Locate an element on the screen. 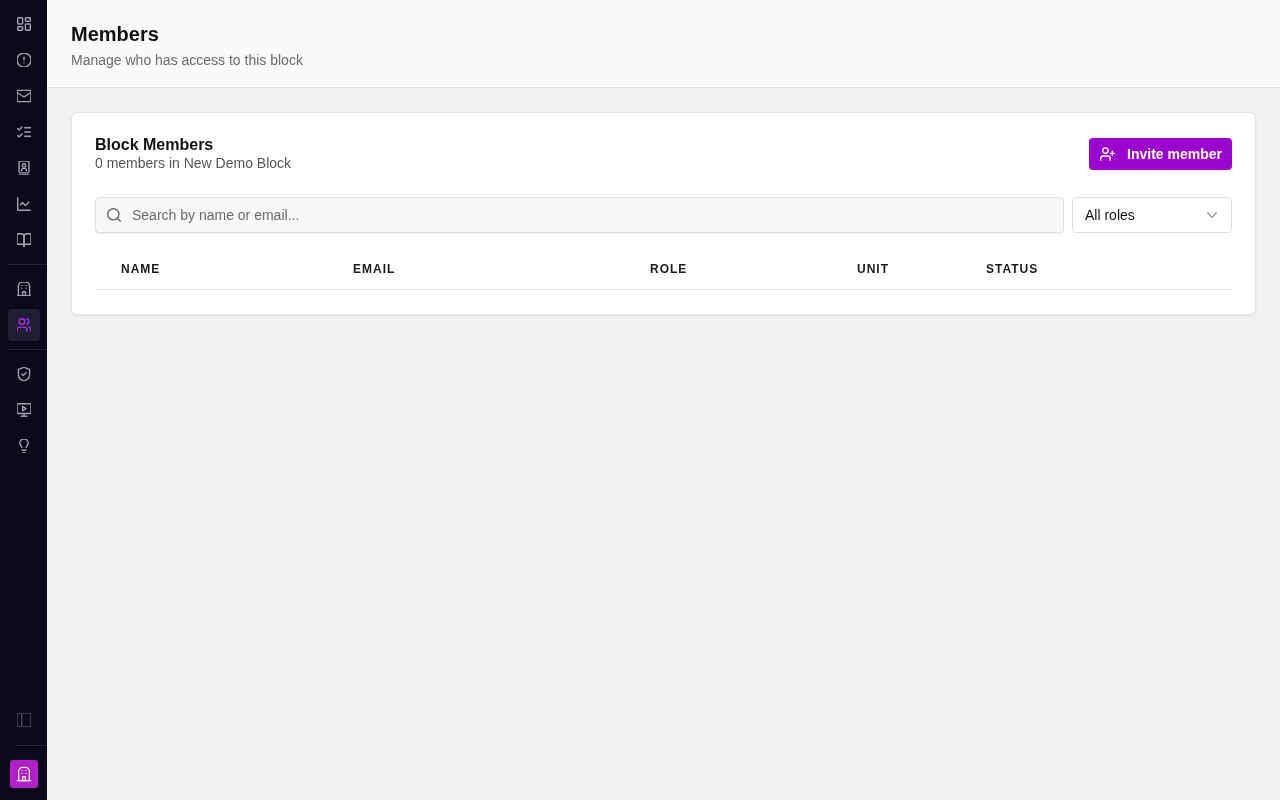 This screenshot has height=800, width=1280. user-plus-icon is located at coordinates (1108, 154).